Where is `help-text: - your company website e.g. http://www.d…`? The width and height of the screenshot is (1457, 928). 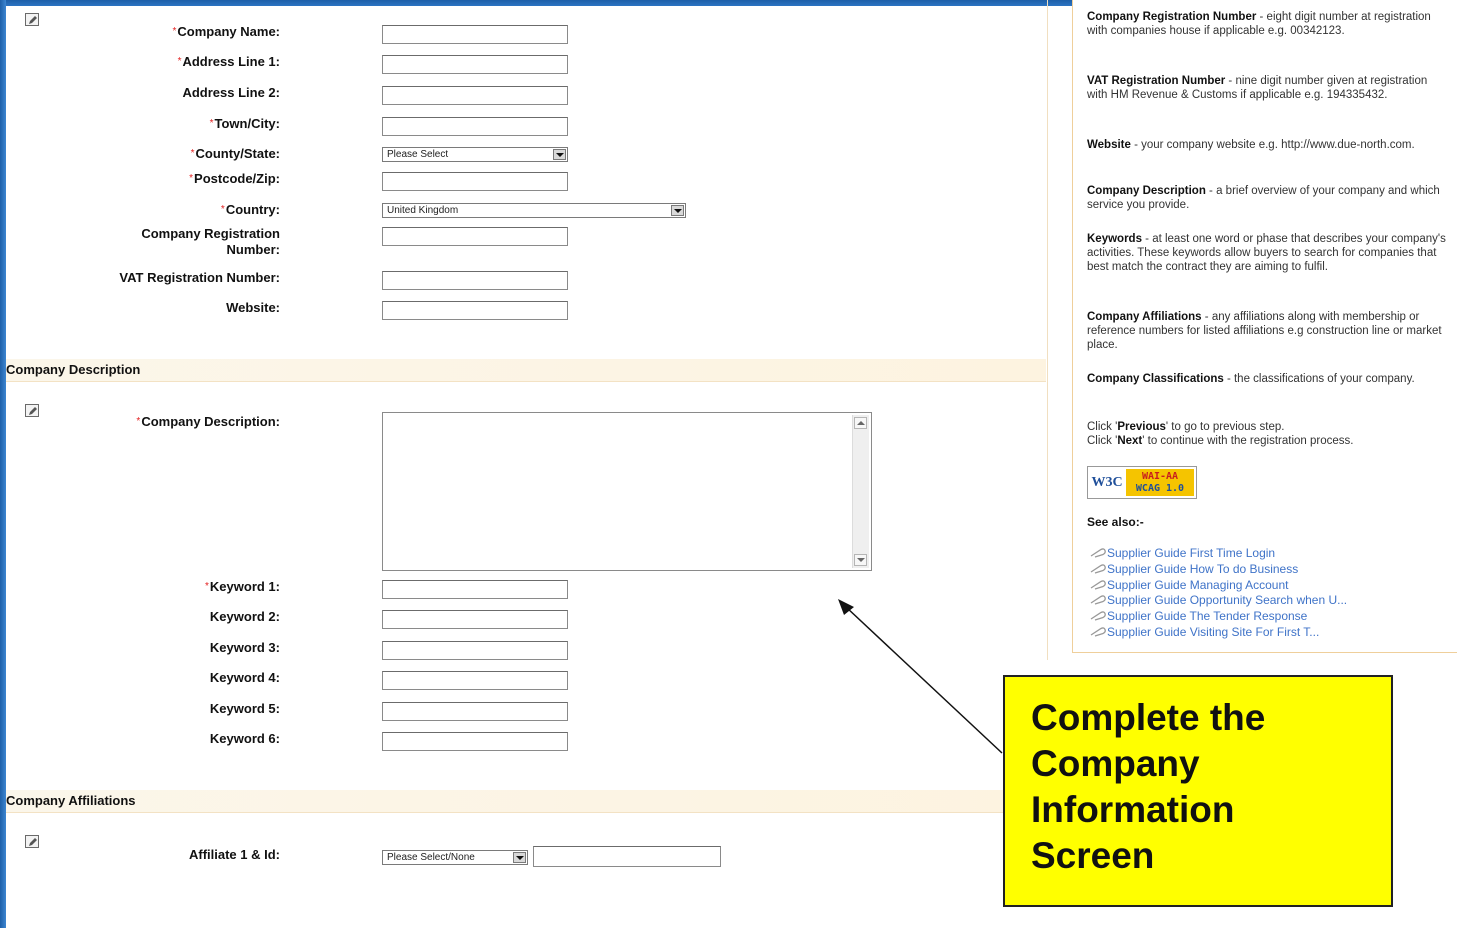 help-text: - your company website e.g. http://www.d… is located at coordinates (1272, 145).